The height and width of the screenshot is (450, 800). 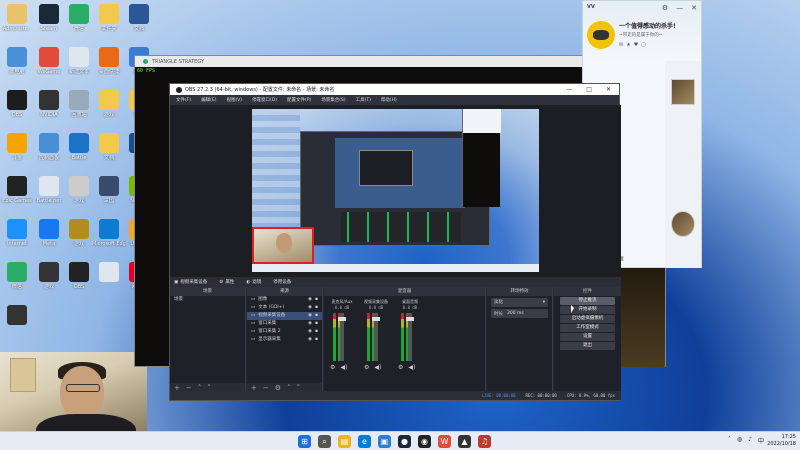 What do you see at coordinates (49, 68) in the screenshot?
I see `desktop-icon: WeGame` at bounding box center [49, 68].